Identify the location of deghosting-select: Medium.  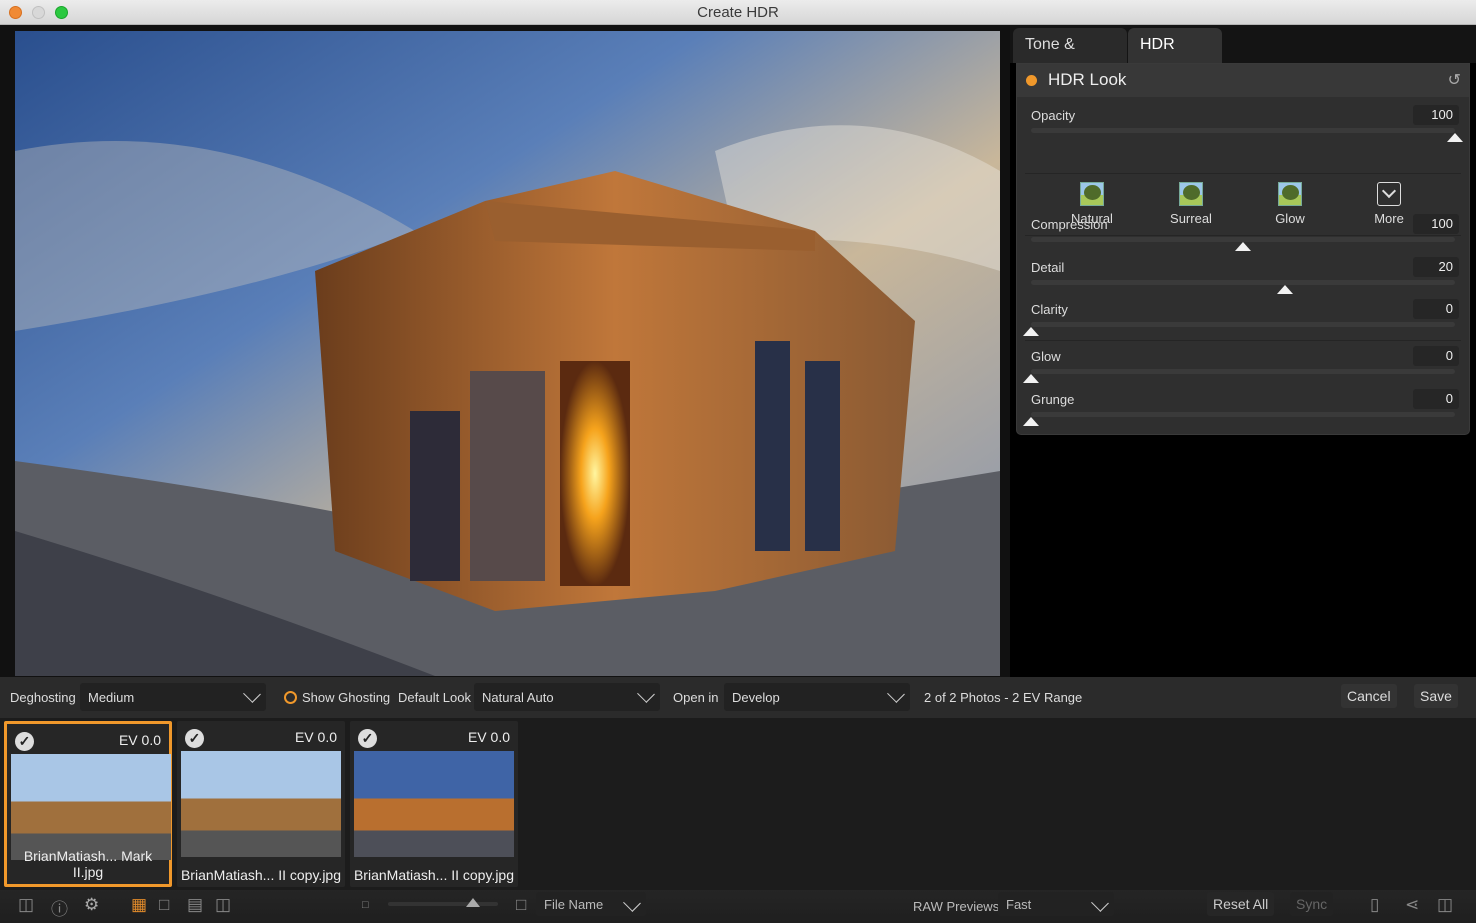
(173, 697).